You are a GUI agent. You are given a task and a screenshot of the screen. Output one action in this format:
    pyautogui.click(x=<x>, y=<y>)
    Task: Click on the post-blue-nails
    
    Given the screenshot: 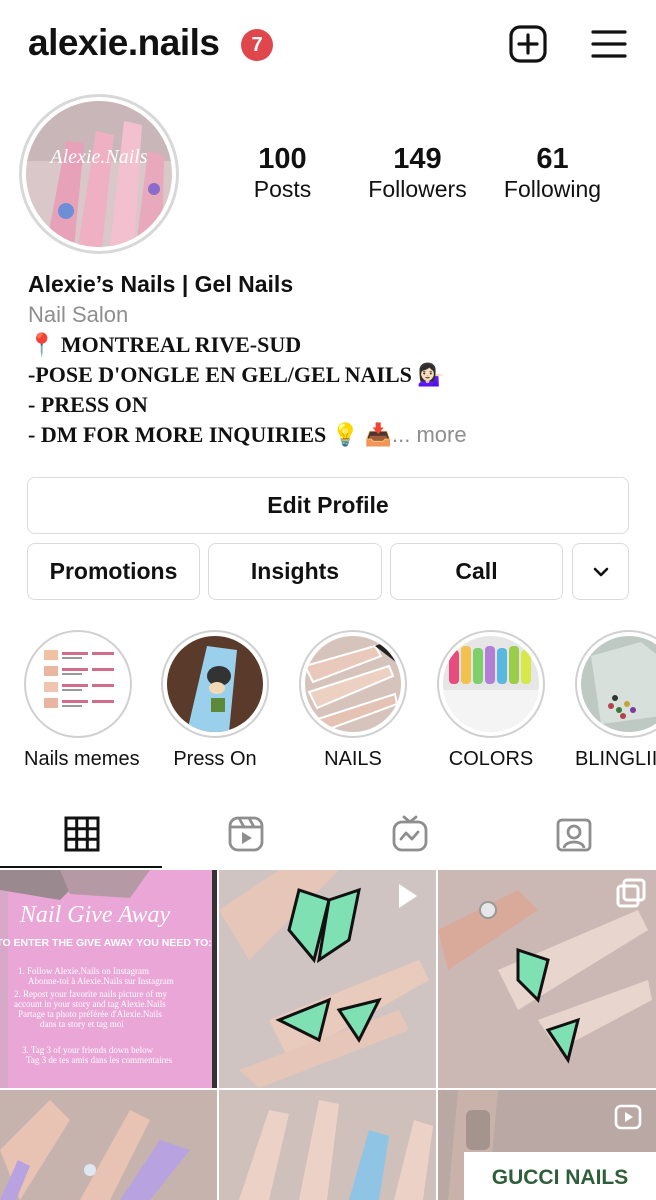 What is the action you would take?
    pyautogui.click(x=327, y=1145)
    